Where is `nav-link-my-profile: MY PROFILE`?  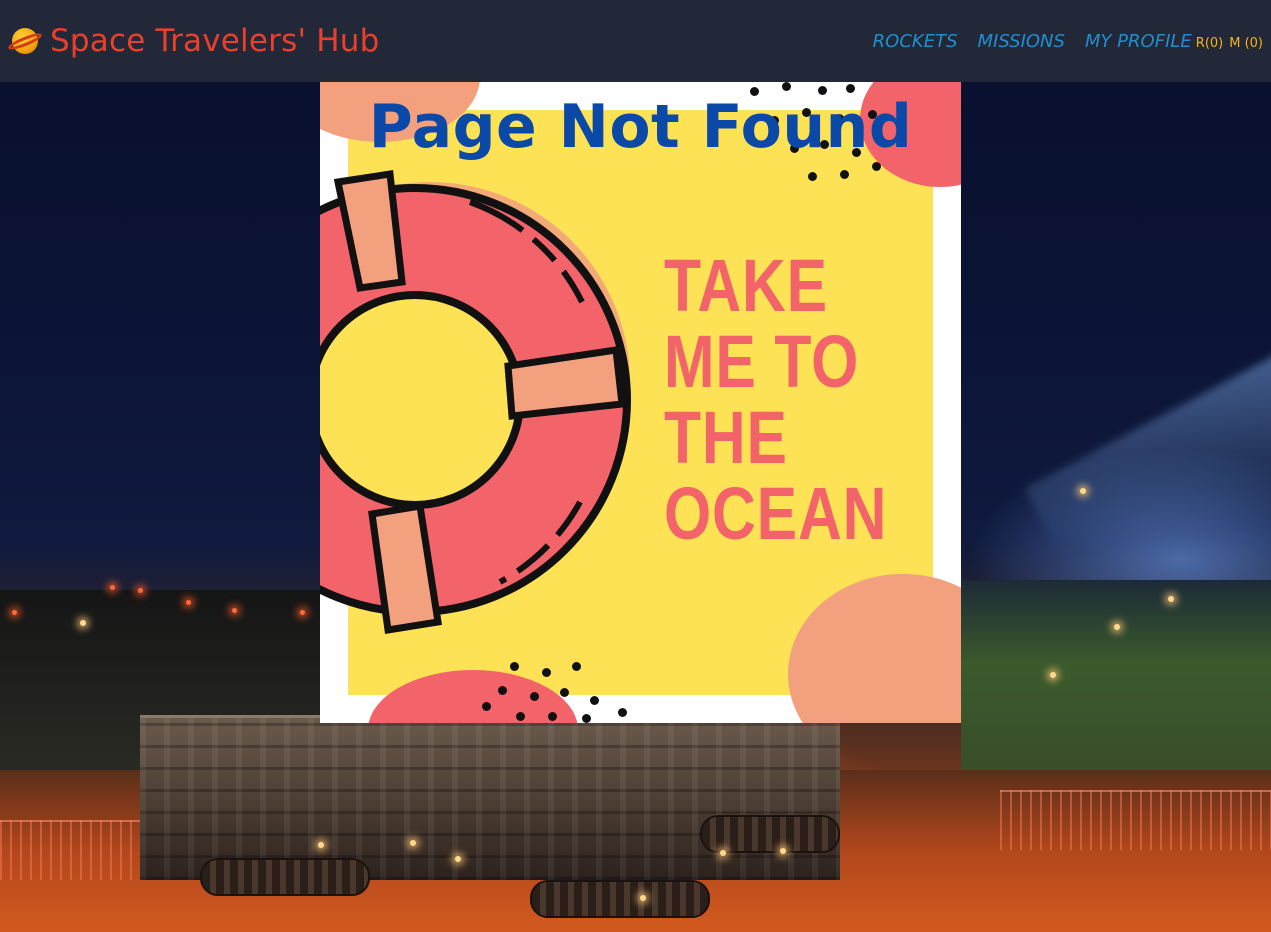 nav-link-my-profile: MY PROFILE is located at coordinates (1138, 41).